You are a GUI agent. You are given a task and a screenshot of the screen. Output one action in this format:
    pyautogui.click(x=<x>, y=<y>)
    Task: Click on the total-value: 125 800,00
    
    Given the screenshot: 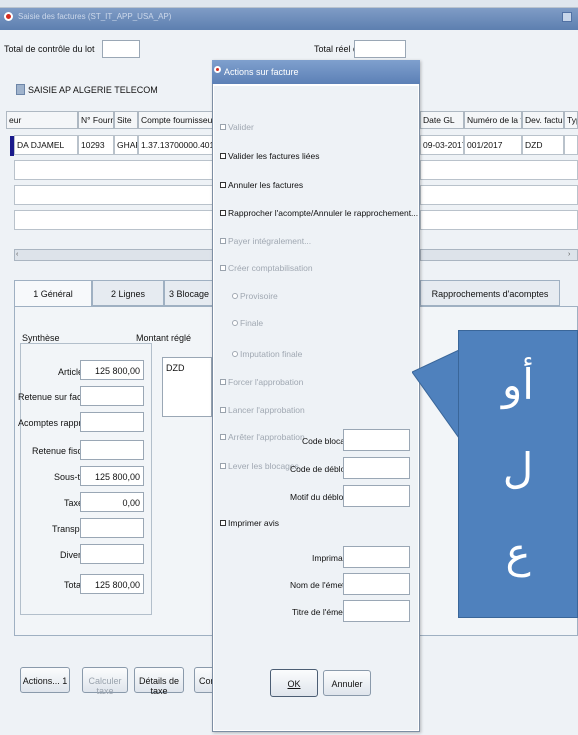 What is the action you would take?
    pyautogui.click(x=112, y=584)
    